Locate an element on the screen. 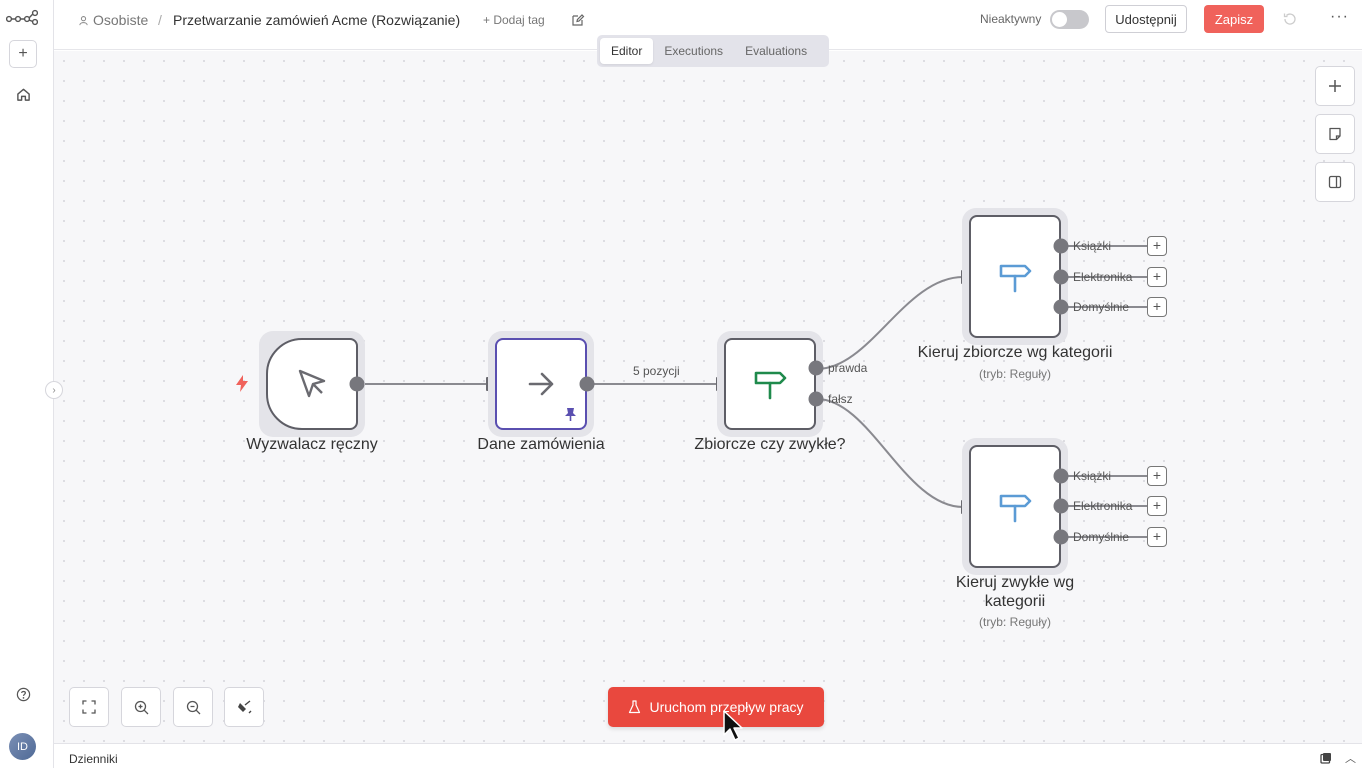 The width and height of the screenshot is (1362, 768). avatar: ID is located at coordinates (22, 746).